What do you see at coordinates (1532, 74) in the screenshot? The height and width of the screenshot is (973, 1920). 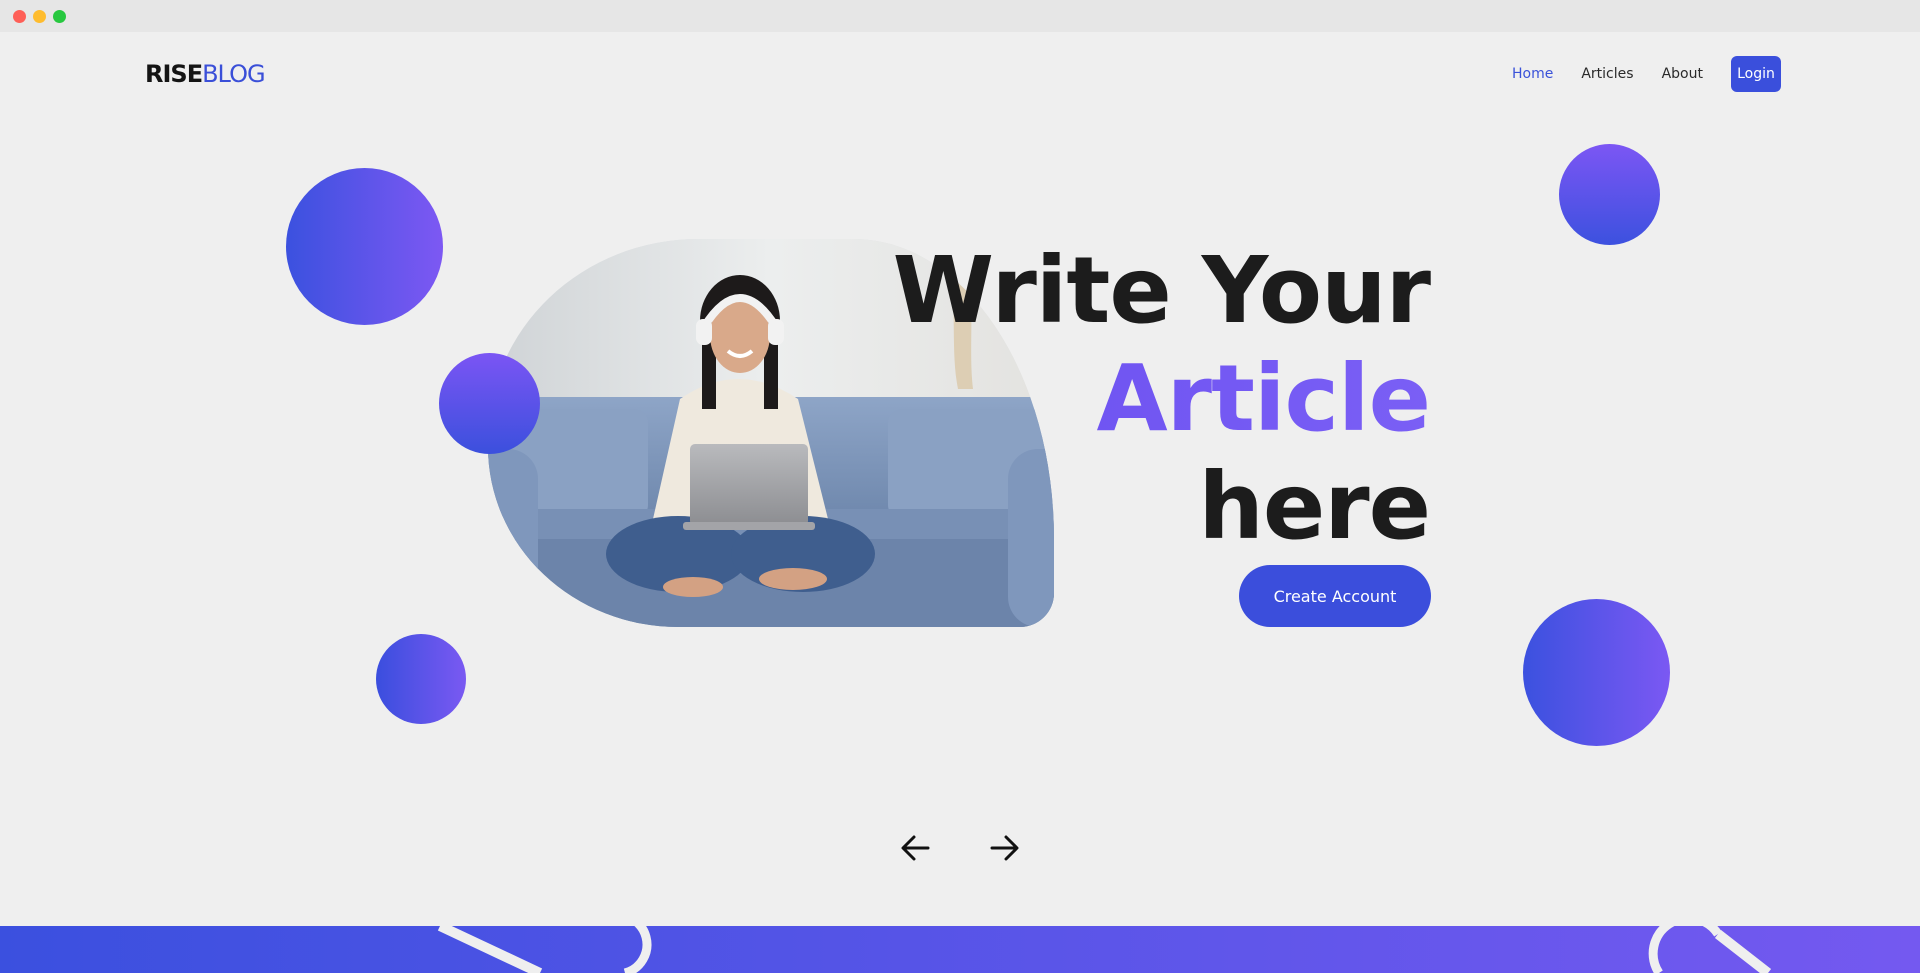 I see `nav-item-home: Home` at bounding box center [1532, 74].